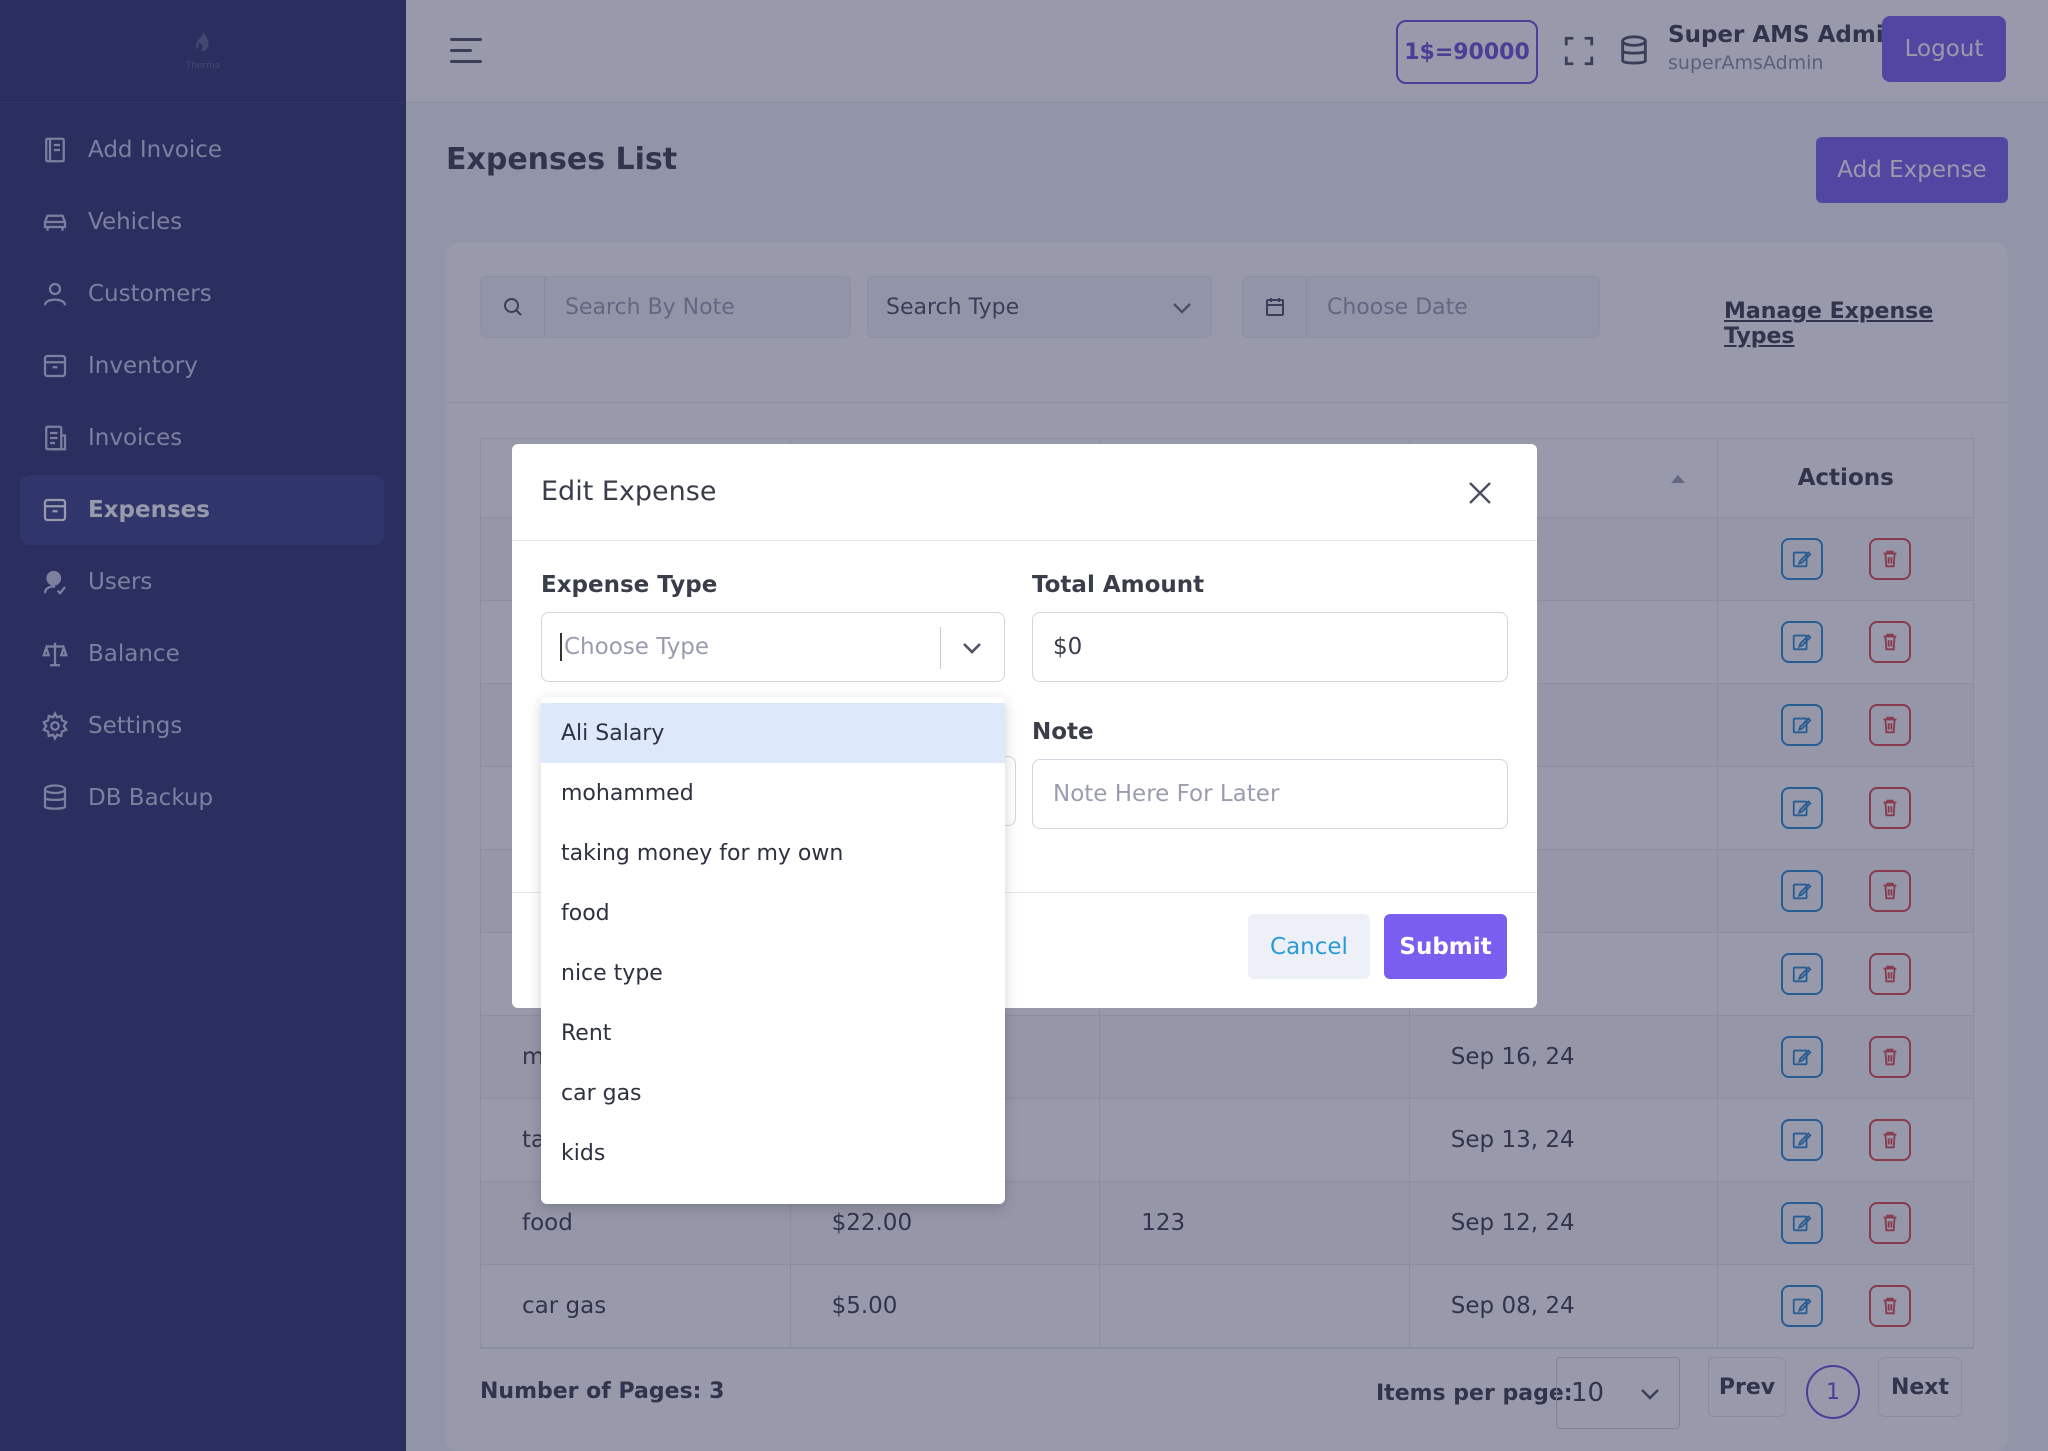 The height and width of the screenshot is (1451, 2048). What do you see at coordinates (561, 647) in the screenshot?
I see `text-caret` at bounding box center [561, 647].